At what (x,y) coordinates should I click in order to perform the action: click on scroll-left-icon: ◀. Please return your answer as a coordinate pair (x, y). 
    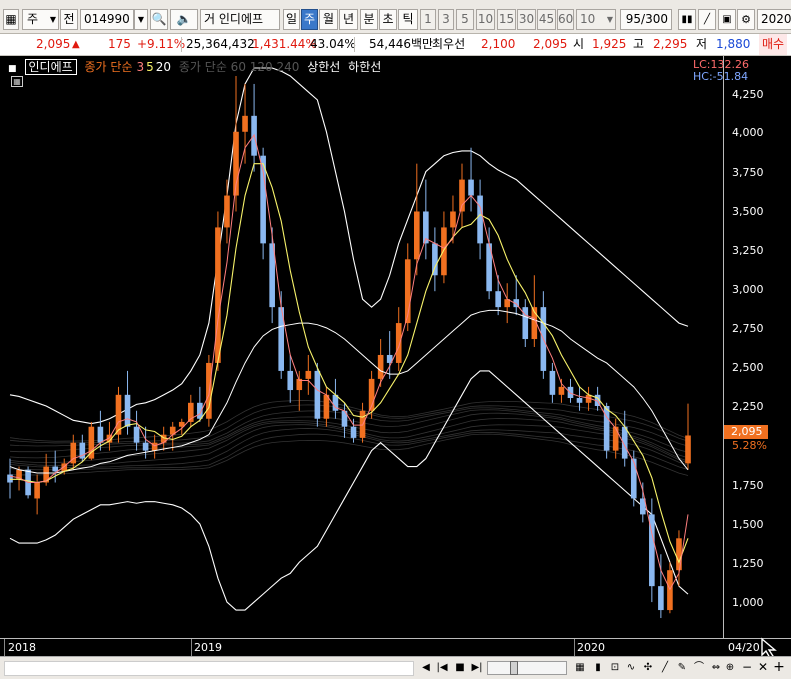
    Looking at the image, I should click on (426, 668).